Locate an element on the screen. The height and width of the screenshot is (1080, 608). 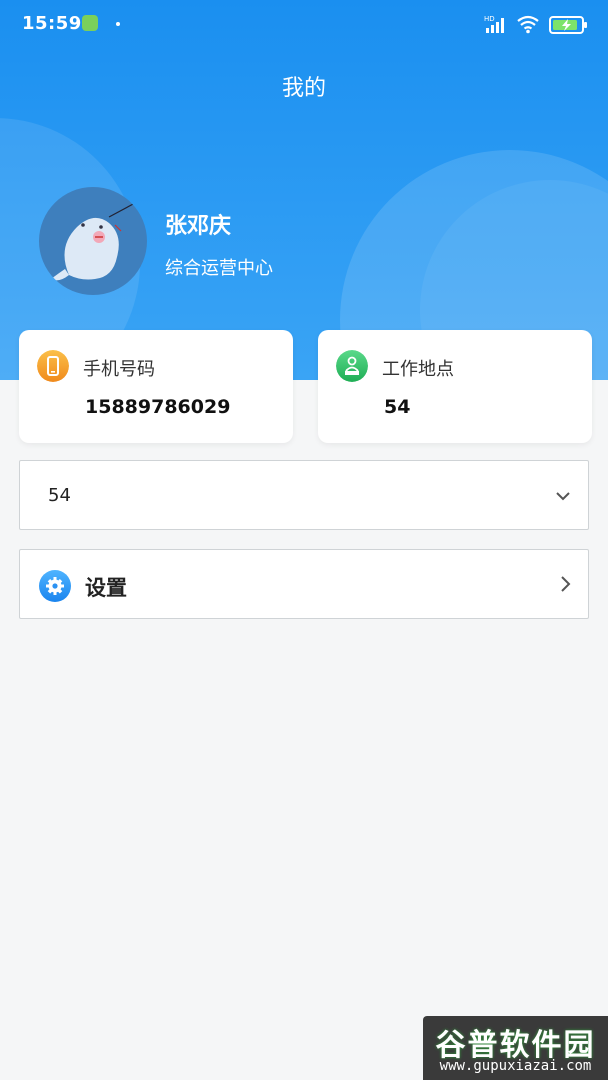
signal-icon: HD is located at coordinates (494, 24).